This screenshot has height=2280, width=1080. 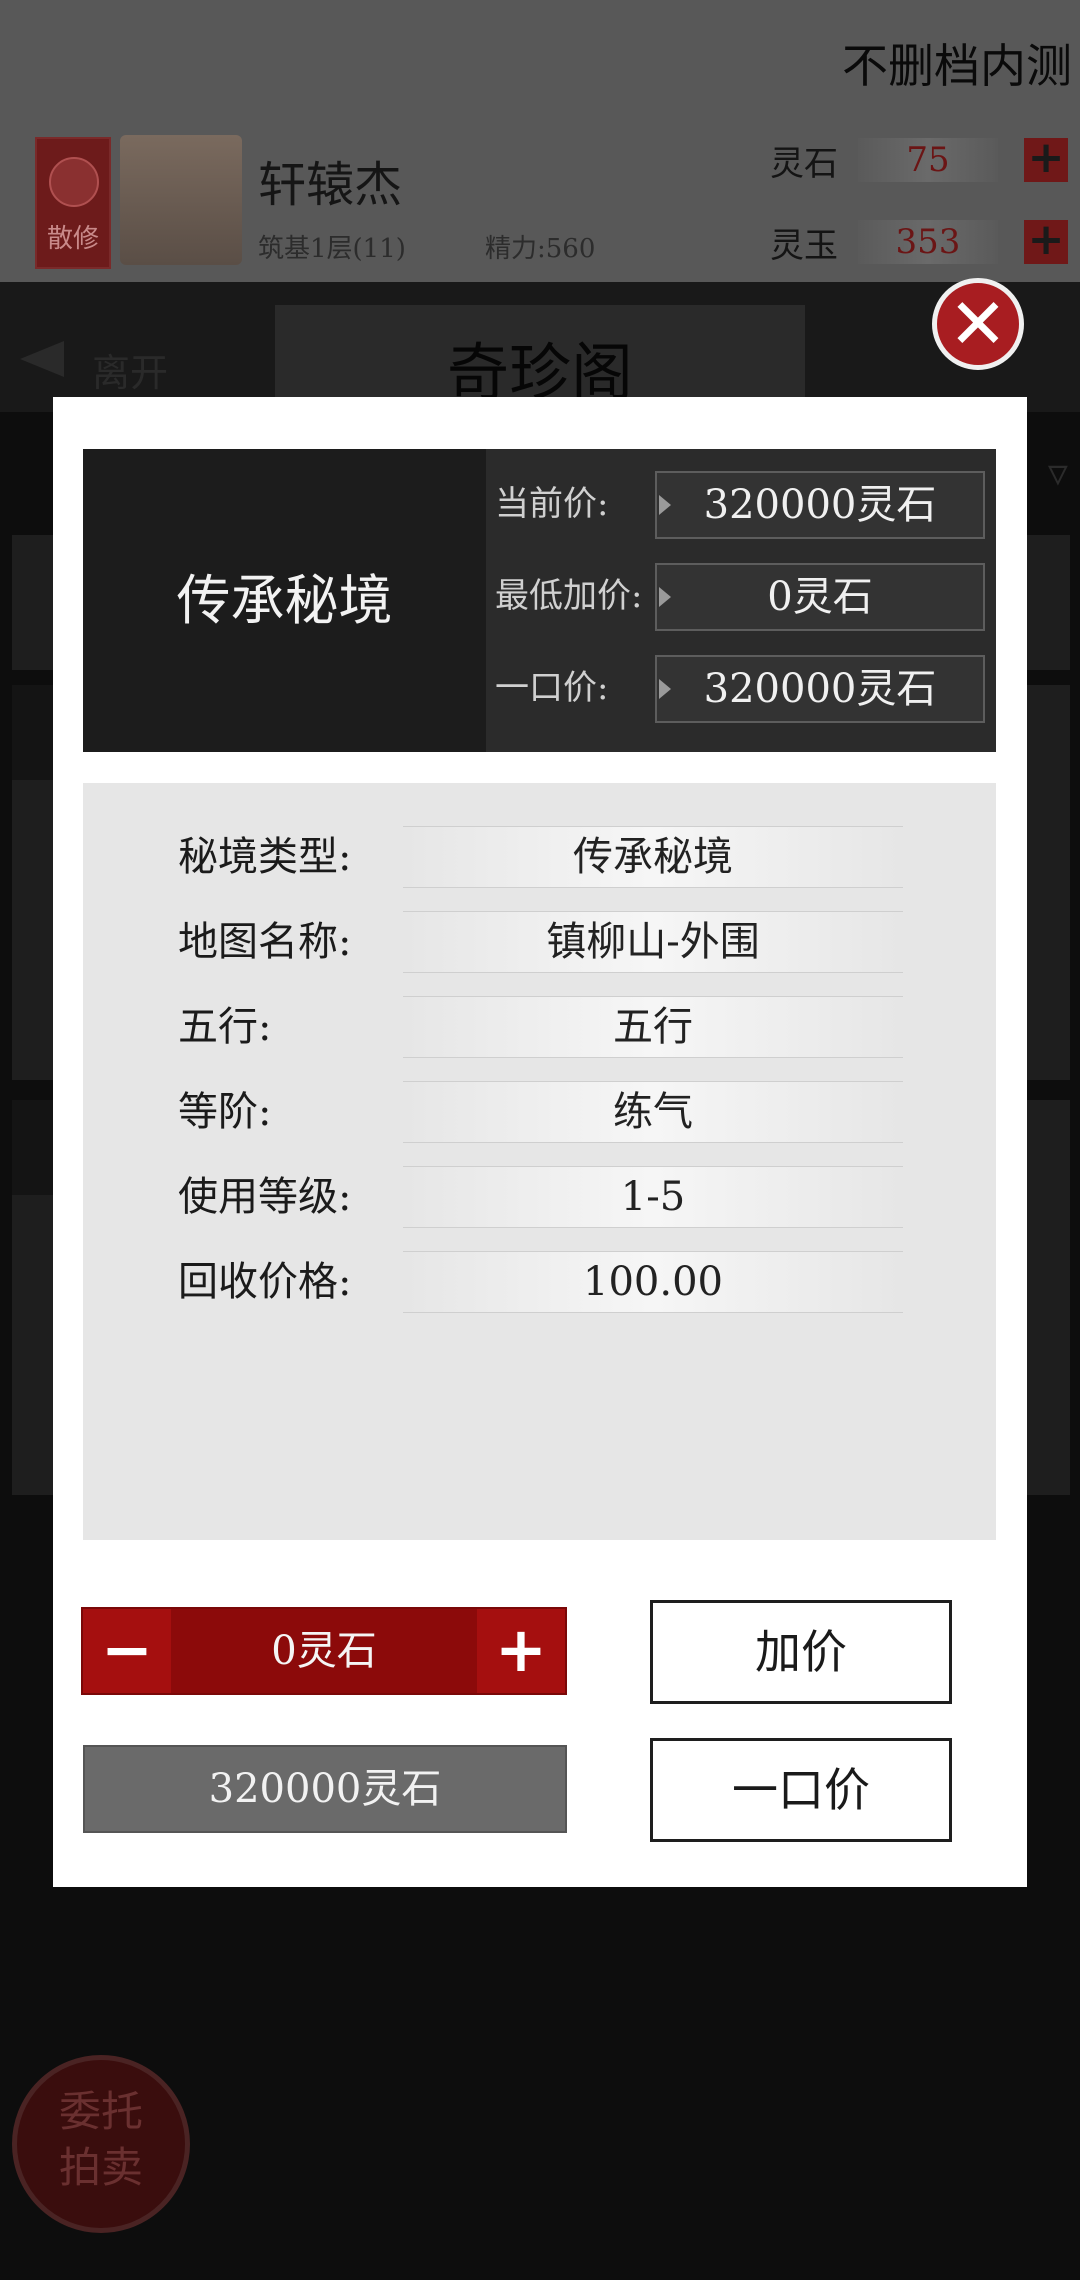 What do you see at coordinates (181, 200) in the screenshot?
I see `avatar` at bounding box center [181, 200].